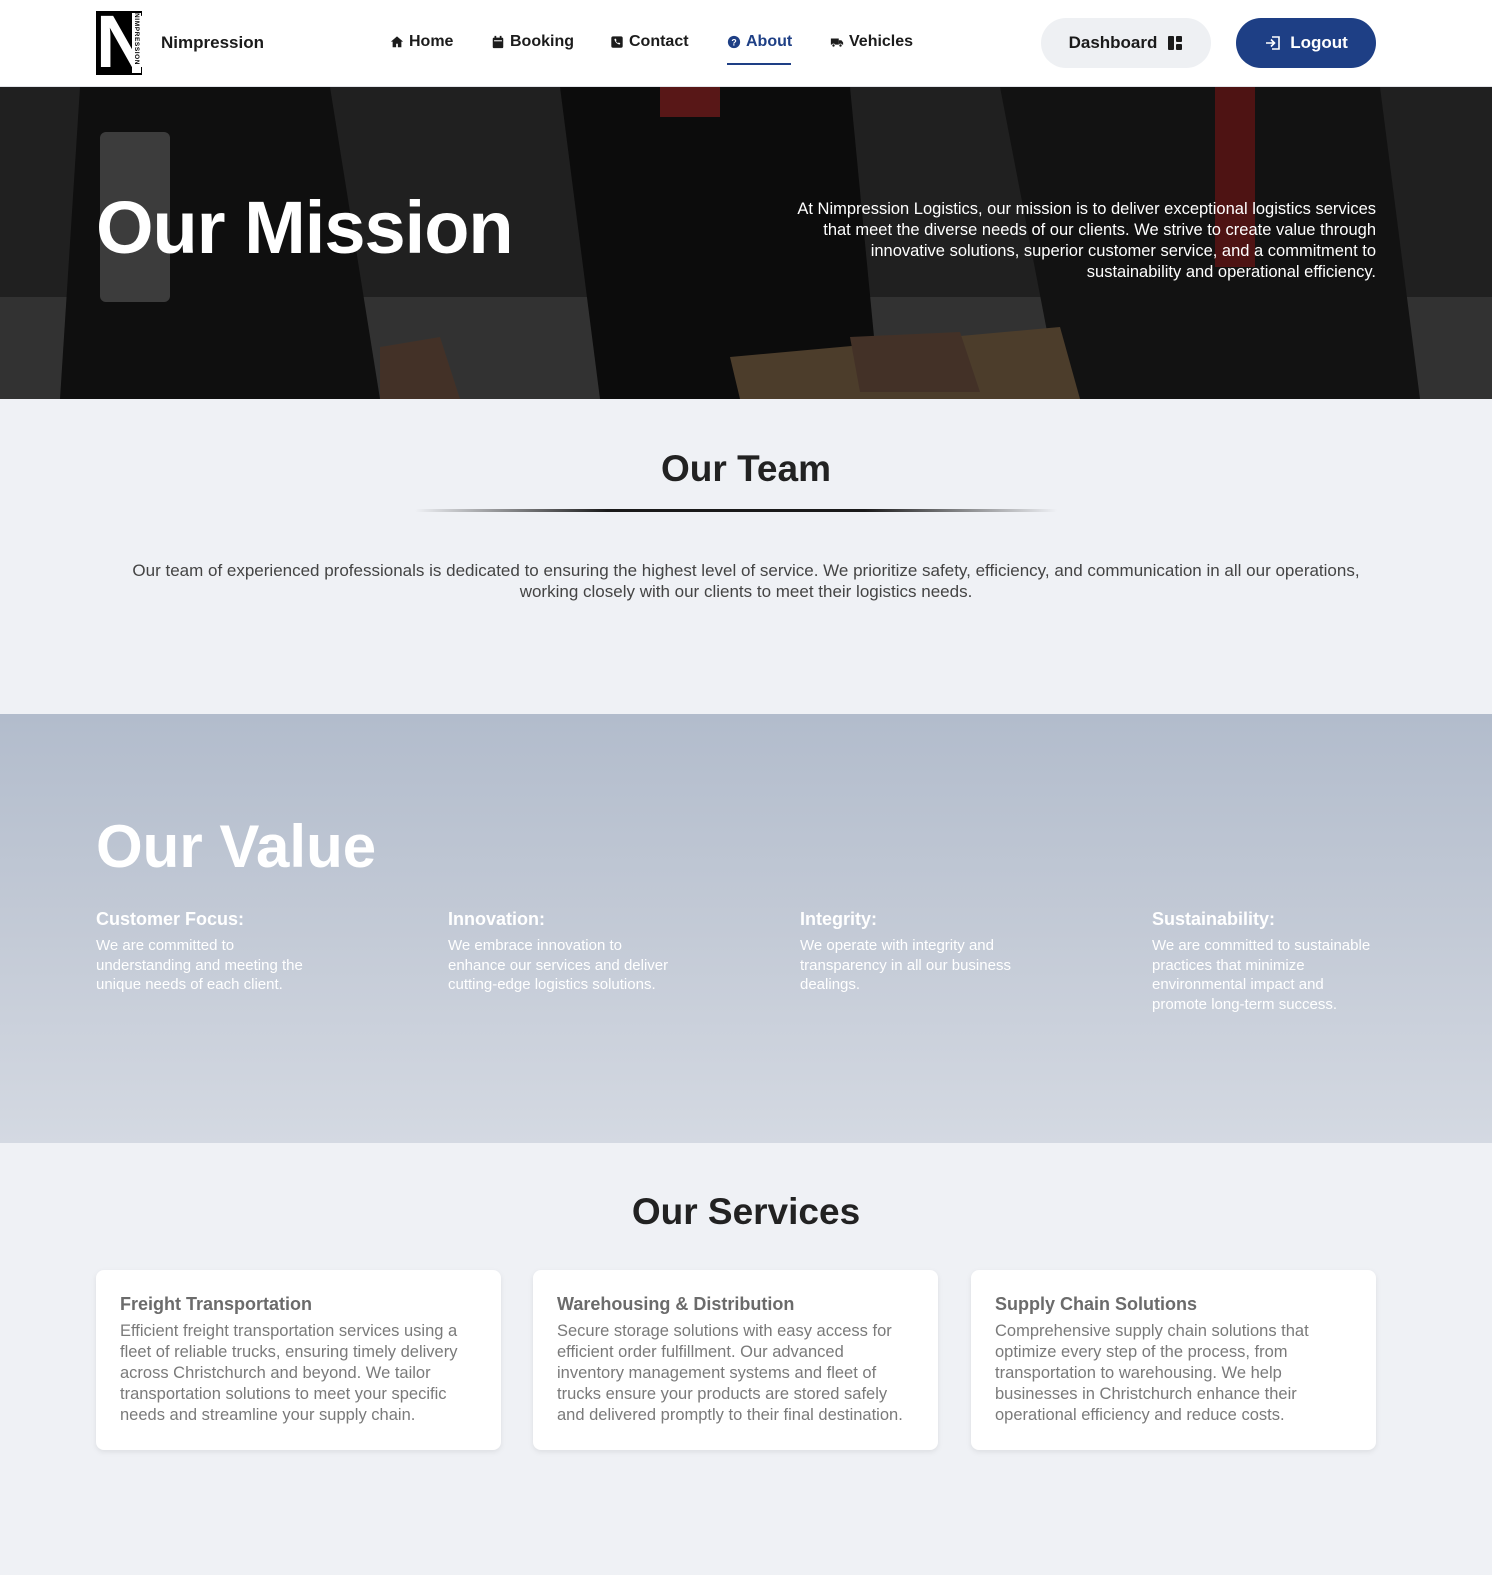 The image size is (1492, 1575). I want to click on active-nav-underline, so click(759, 64).